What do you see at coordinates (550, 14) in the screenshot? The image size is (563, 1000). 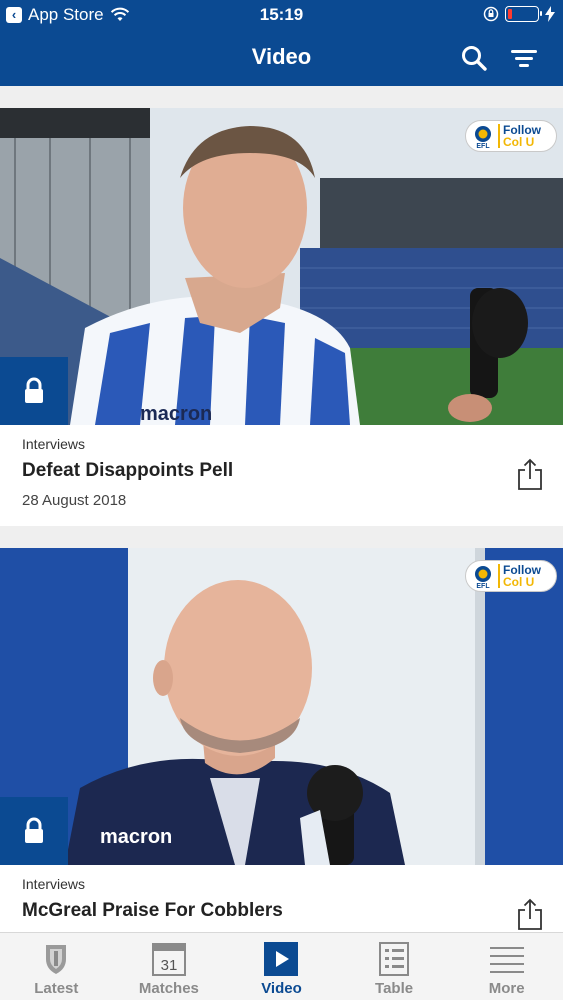 I see `charging-bolt-icon` at bounding box center [550, 14].